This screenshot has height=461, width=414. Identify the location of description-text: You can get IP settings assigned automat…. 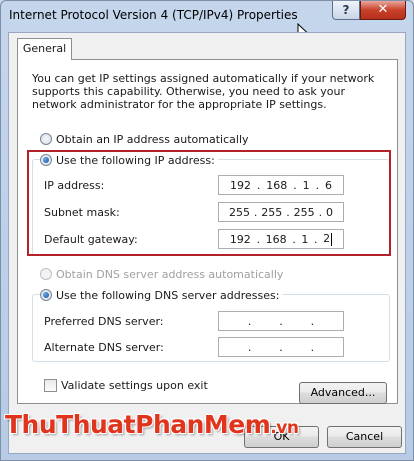
(203, 91).